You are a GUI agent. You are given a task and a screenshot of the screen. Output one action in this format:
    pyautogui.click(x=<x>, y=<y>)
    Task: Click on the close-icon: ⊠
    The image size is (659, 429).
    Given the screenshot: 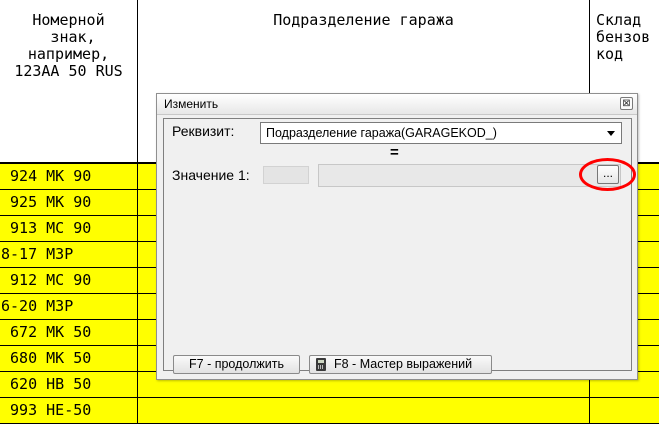 What is the action you would take?
    pyautogui.click(x=626, y=103)
    